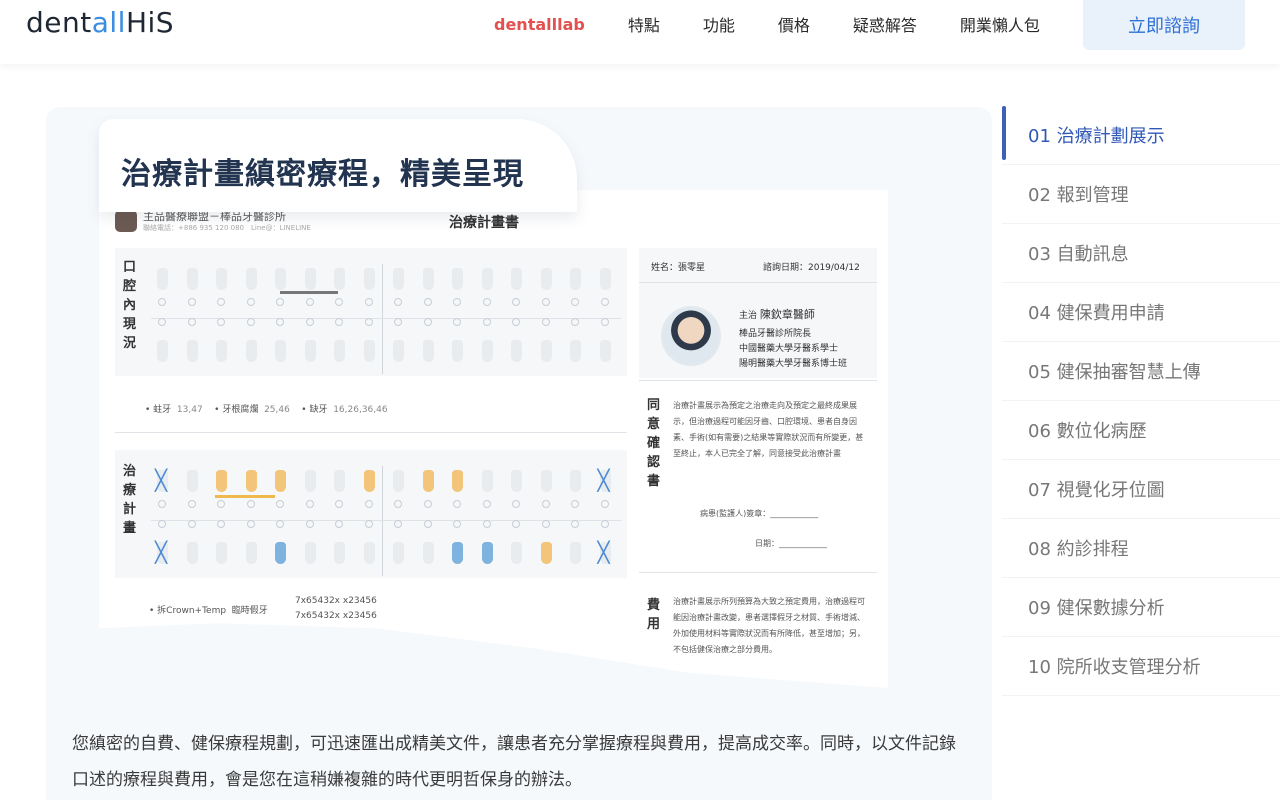 The image size is (1280, 800). Describe the element at coordinates (309, 292) in the screenshot. I see `bridge-bar` at that location.